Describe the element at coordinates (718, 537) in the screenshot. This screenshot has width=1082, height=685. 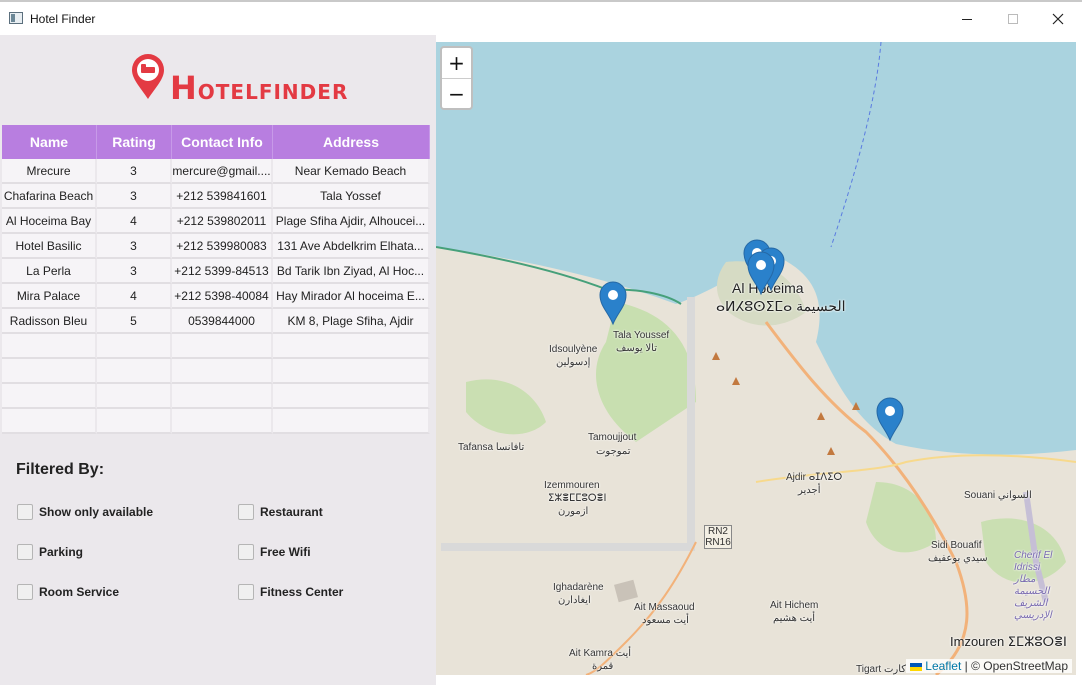
I see `road-shield: RN2 RN16` at that location.